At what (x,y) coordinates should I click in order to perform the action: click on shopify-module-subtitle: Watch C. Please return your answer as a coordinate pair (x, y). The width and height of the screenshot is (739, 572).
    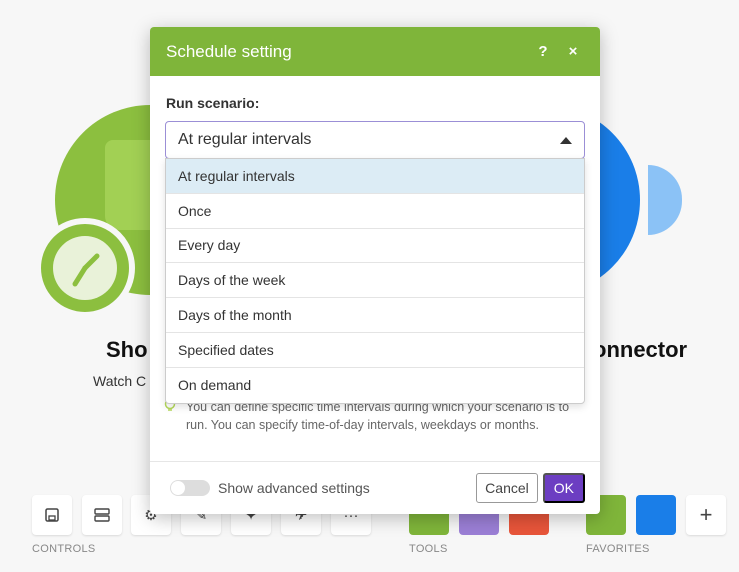
    Looking at the image, I should click on (120, 381).